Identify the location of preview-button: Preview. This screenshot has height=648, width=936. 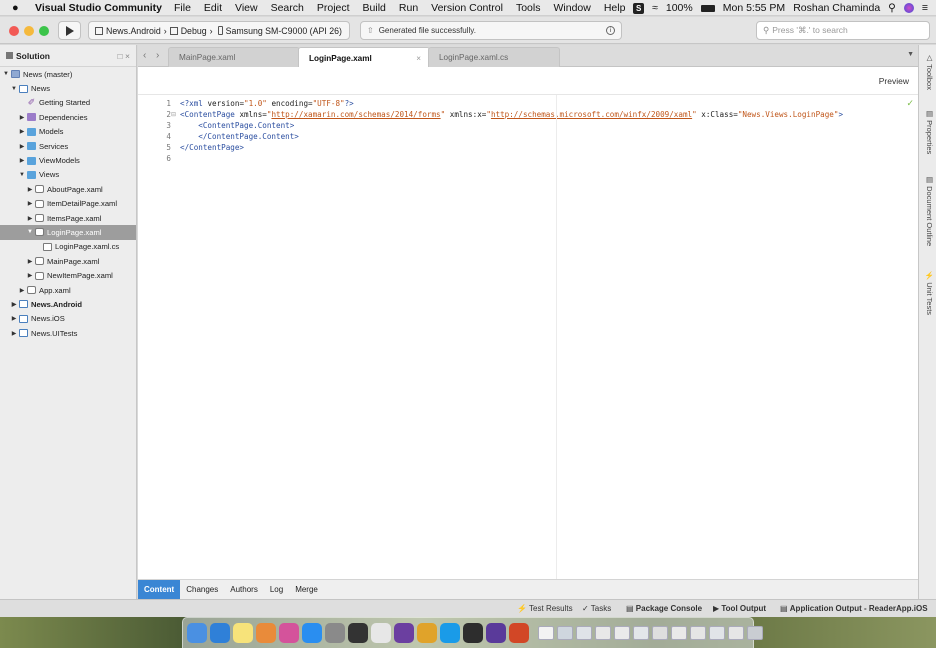
(894, 81).